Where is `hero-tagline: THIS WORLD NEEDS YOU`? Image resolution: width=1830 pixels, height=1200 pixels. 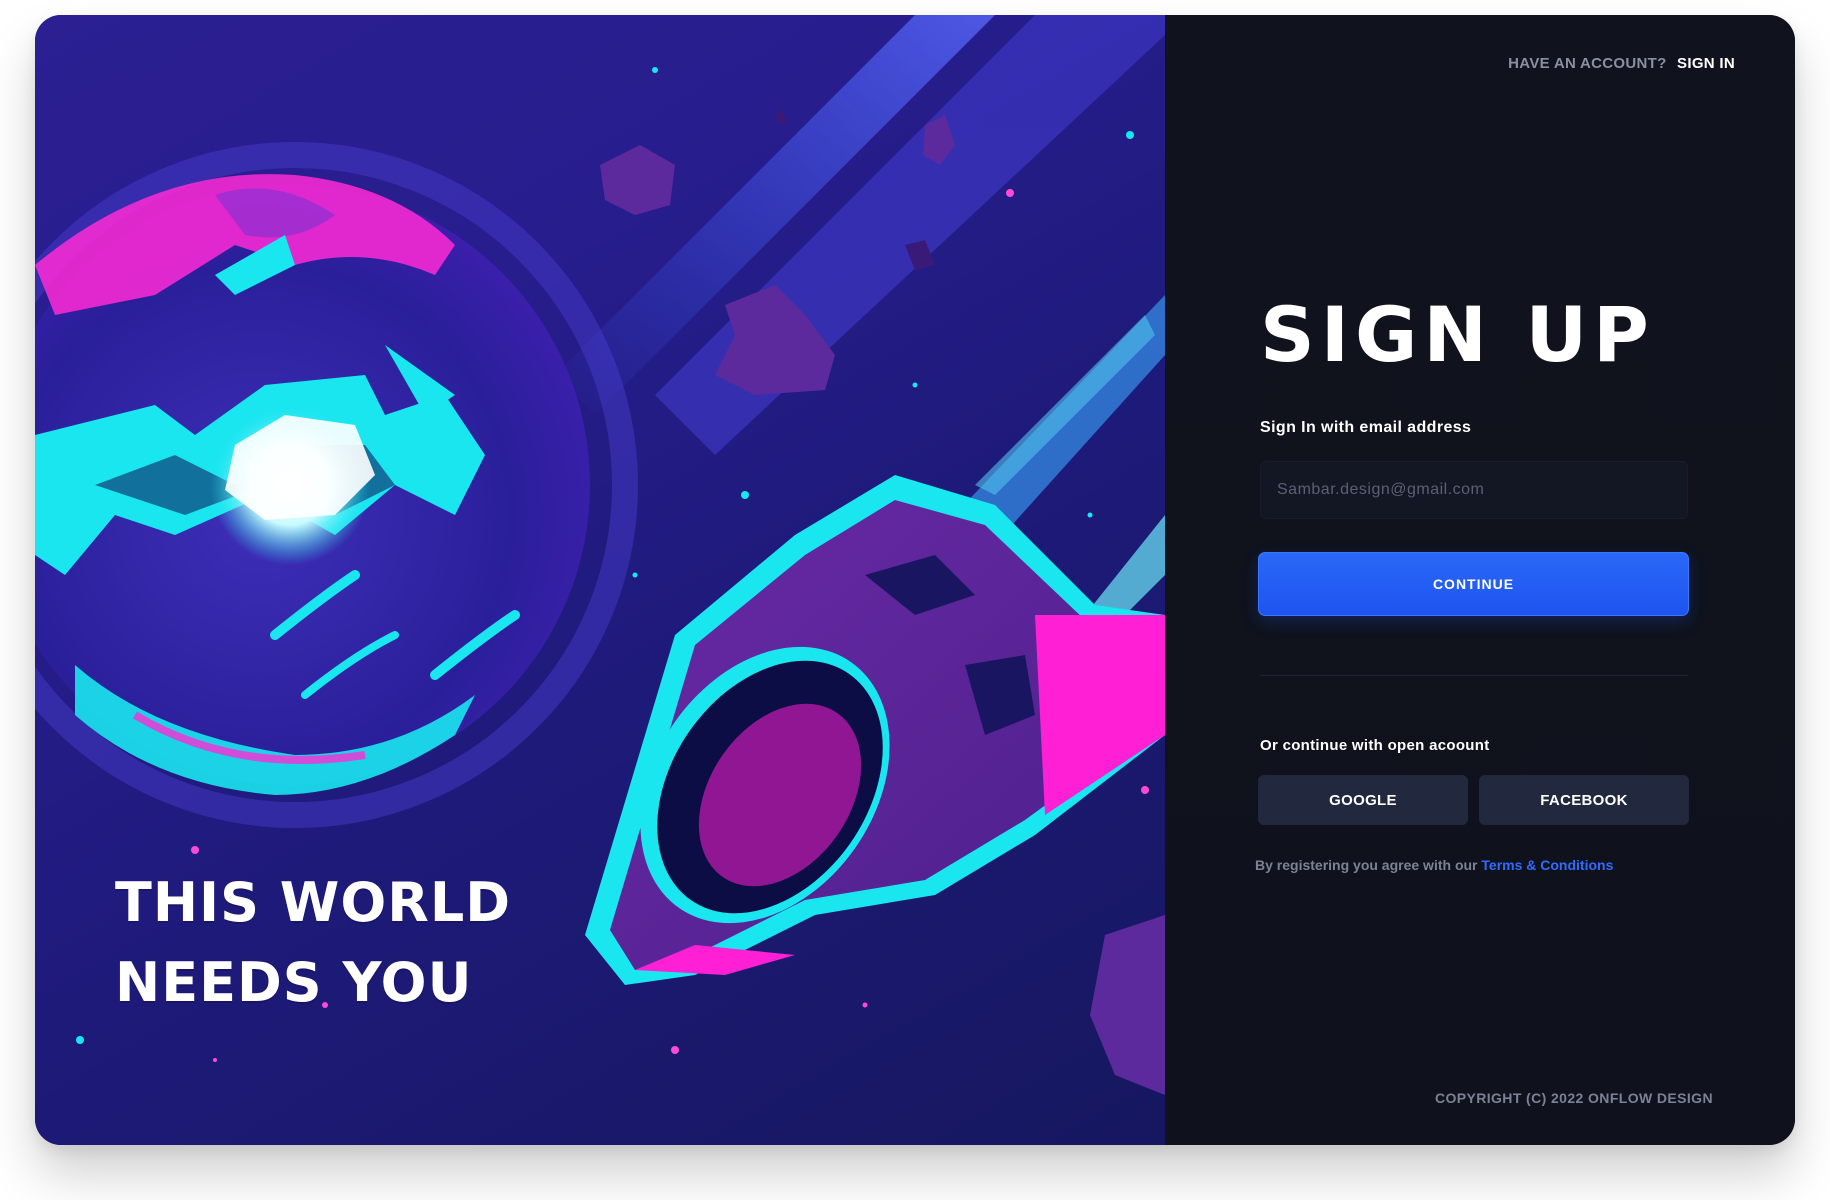
hero-tagline: THIS WORLD NEEDS YOU is located at coordinates (313, 943).